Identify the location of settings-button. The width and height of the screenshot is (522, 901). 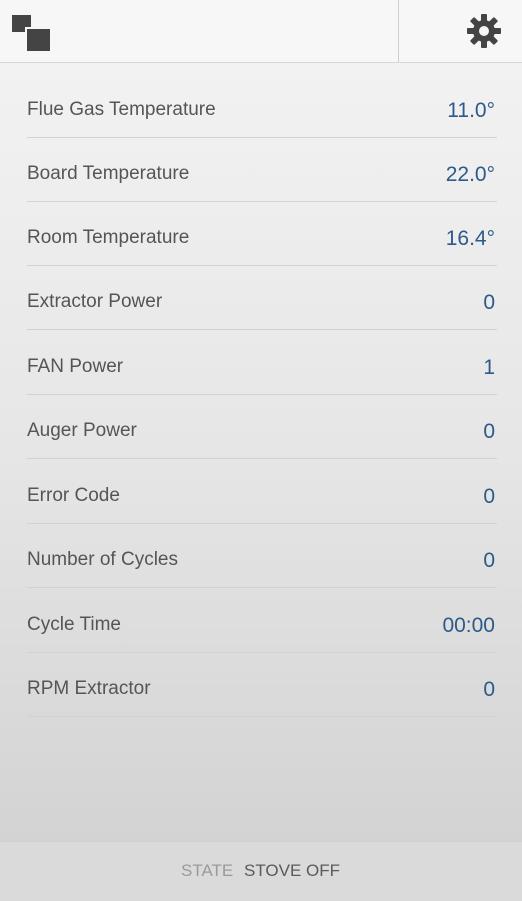
(460, 31).